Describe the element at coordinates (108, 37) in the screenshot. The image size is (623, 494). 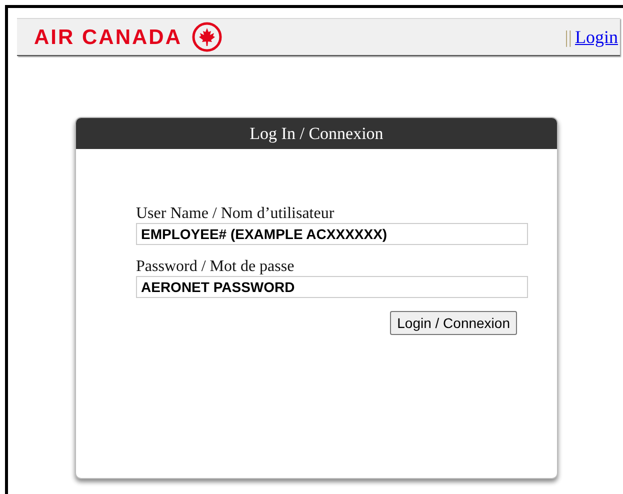
I see `logo-text: AIR CANADA` at that location.